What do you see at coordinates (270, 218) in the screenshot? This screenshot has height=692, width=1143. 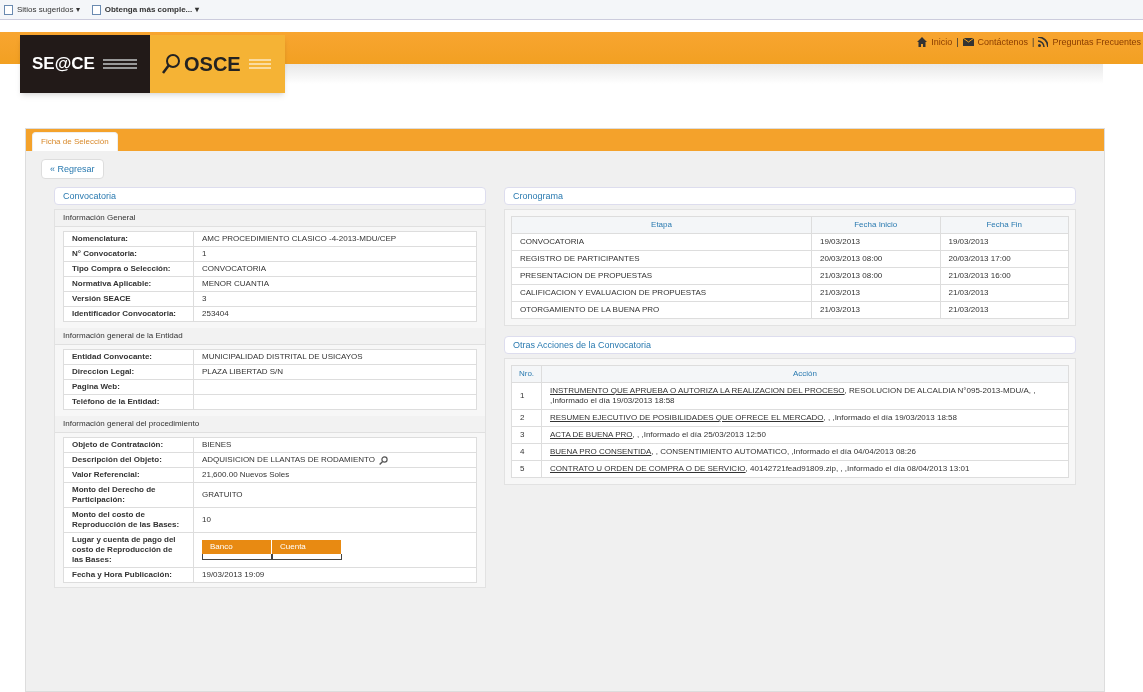 I see `section-title: Información General` at bounding box center [270, 218].